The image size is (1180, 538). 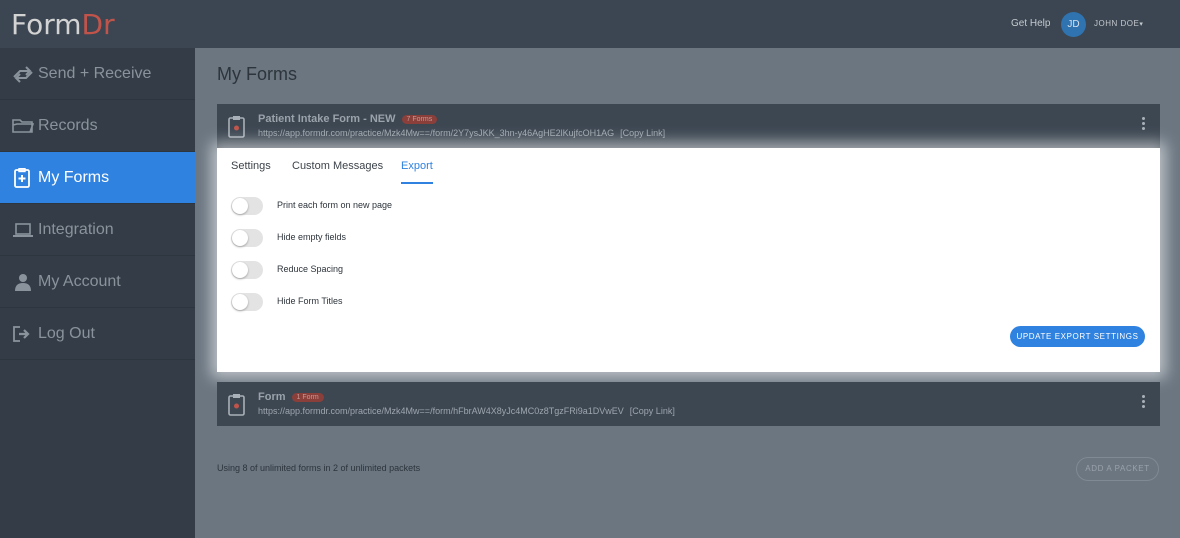 What do you see at coordinates (1141, 24) in the screenshot?
I see `caret-down-icon: ▾` at bounding box center [1141, 24].